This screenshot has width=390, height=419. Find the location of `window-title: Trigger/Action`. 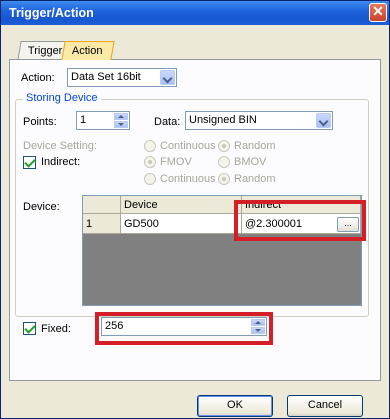

window-title: Trigger/Action is located at coordinates (51, 13).